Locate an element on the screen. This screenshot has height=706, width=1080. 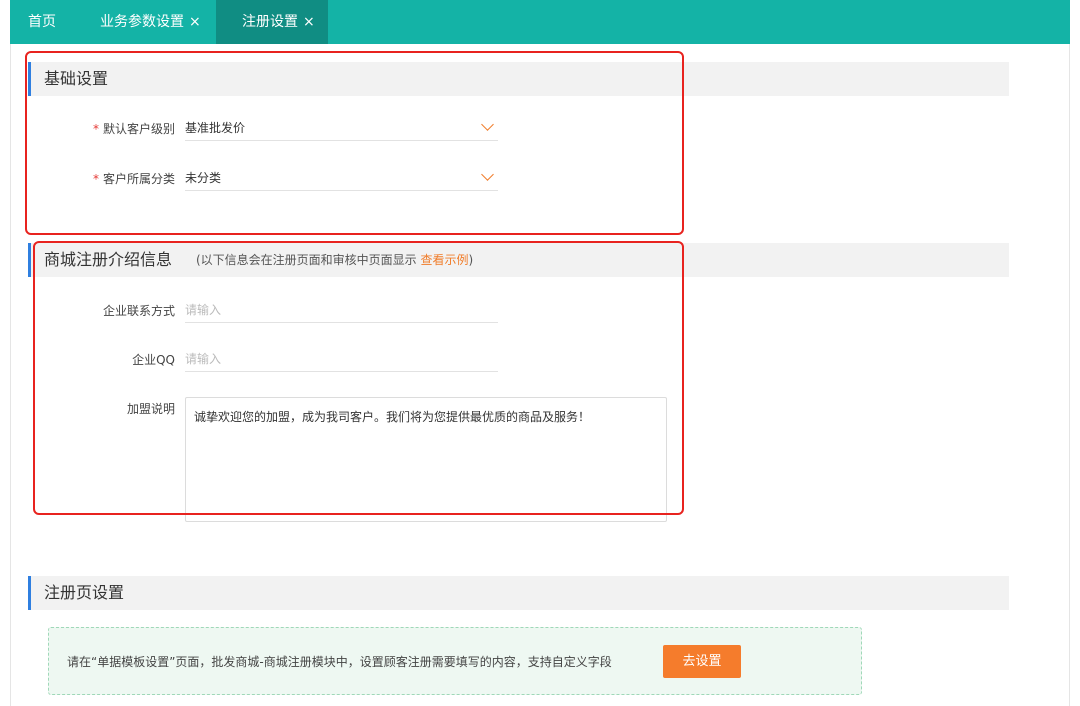
customer-category-select: 未分类 is located at coordinates (341, 178).